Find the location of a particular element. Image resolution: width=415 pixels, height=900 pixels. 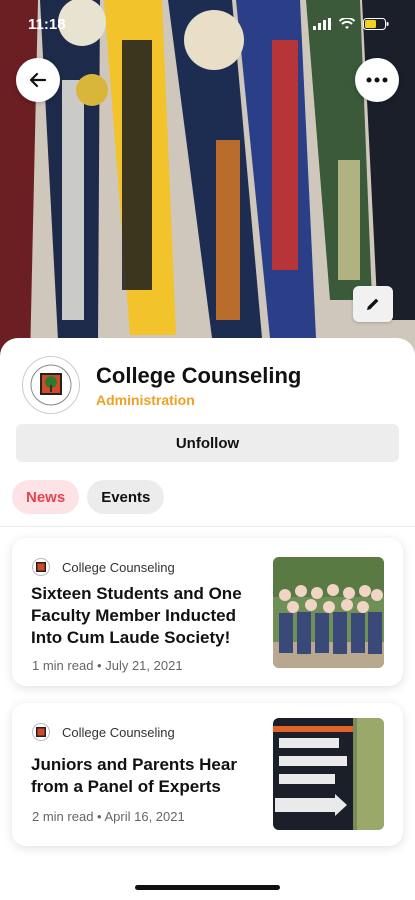

card-meta: 1 min read • July 21, 2021 is located at coordinates (107, 665).